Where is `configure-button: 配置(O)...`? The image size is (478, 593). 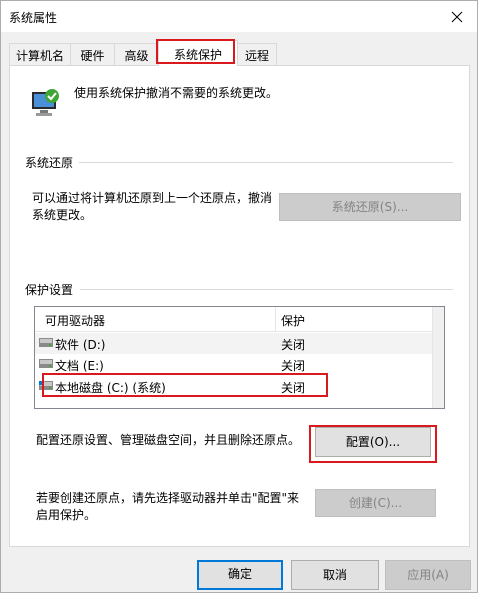 configure-button: 配置(O)... is located at coordinates (373, 442).